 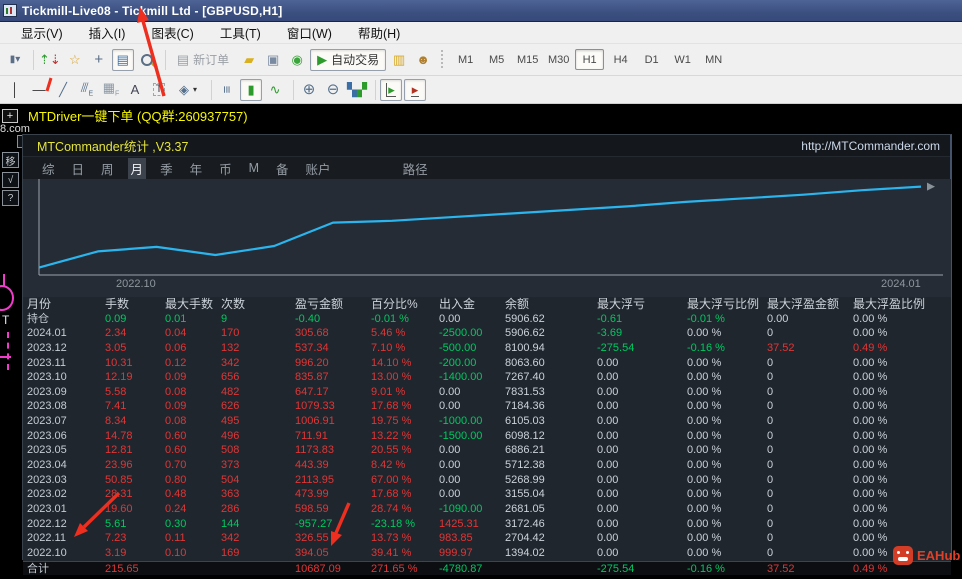 What do you see at coordinates (10, 115) in the screenshot?
I see `mtdriver-expand-button: +` at bounding box center [10, 115].